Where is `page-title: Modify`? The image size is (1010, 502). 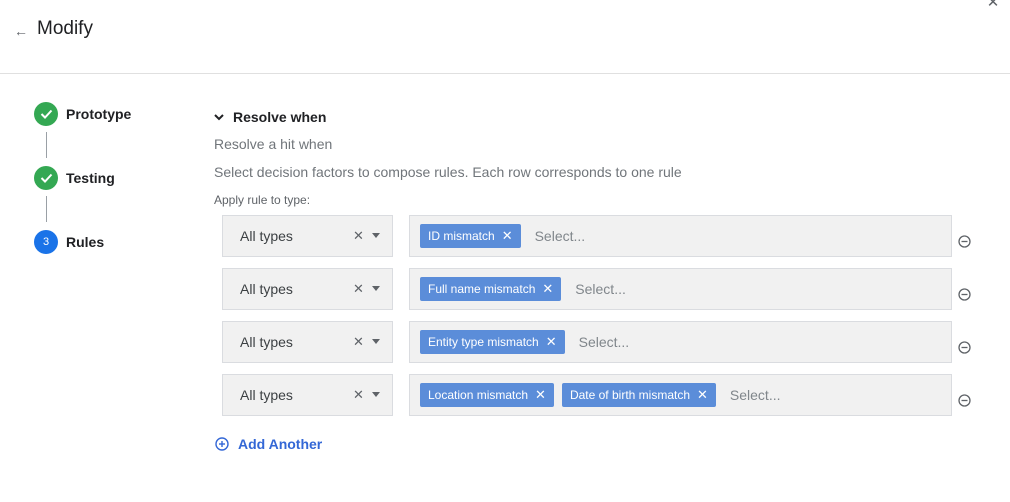
page-title: Modify is located at coordinates (65, 28).